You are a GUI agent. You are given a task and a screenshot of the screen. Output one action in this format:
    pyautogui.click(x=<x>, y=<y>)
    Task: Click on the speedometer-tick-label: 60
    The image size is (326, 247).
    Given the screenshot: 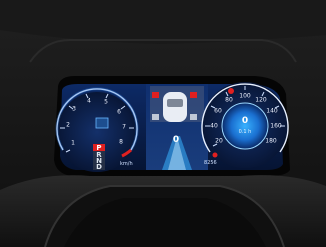 What is the action you would take?
    pyautogui.click(x=218, y=111)
    